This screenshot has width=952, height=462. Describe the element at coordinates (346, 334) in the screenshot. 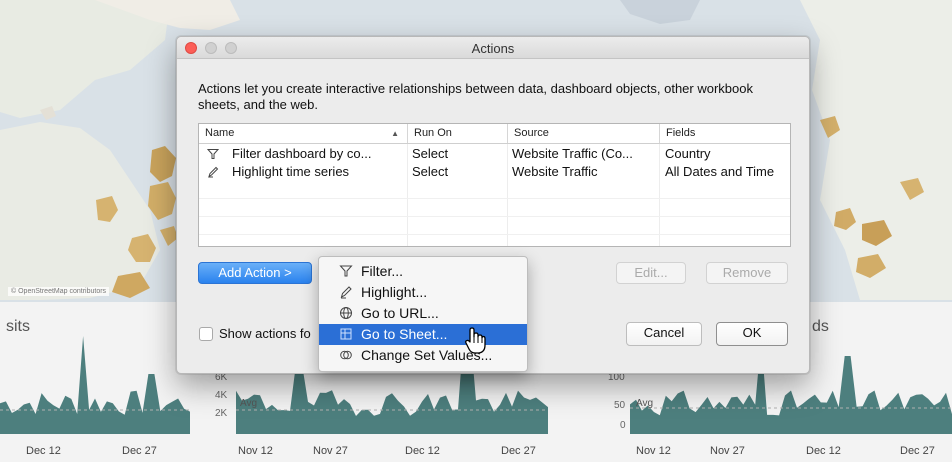

I see `sheet-icon` at that location.